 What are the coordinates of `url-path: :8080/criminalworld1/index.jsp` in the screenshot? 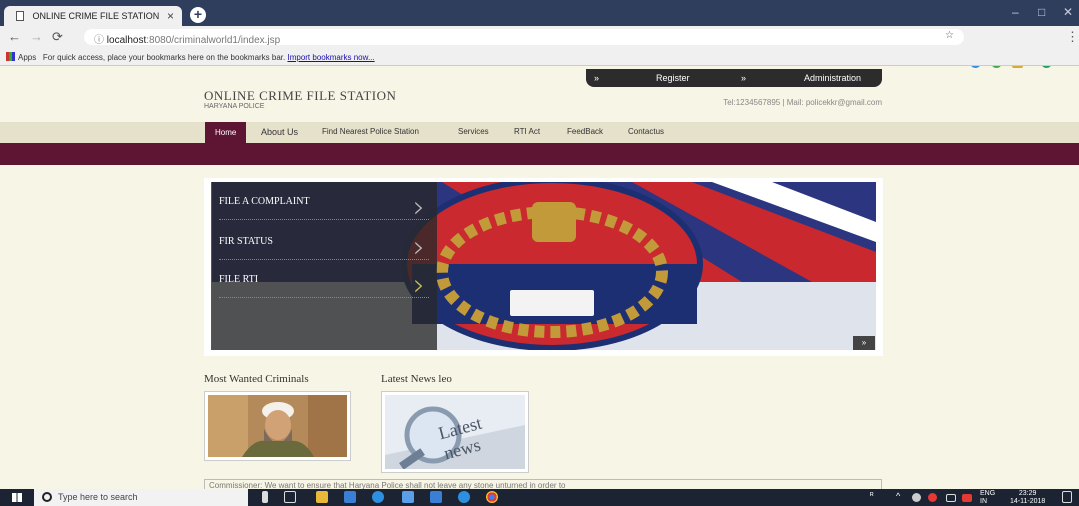 It's located at (213, 40).